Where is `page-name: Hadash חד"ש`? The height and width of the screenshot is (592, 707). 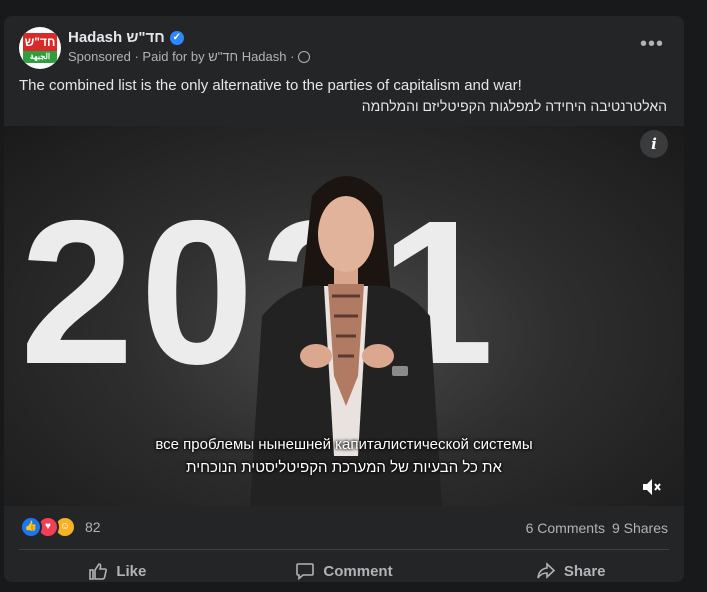
page-name: Hadash חד"ש is located at coordinates (116, 37).